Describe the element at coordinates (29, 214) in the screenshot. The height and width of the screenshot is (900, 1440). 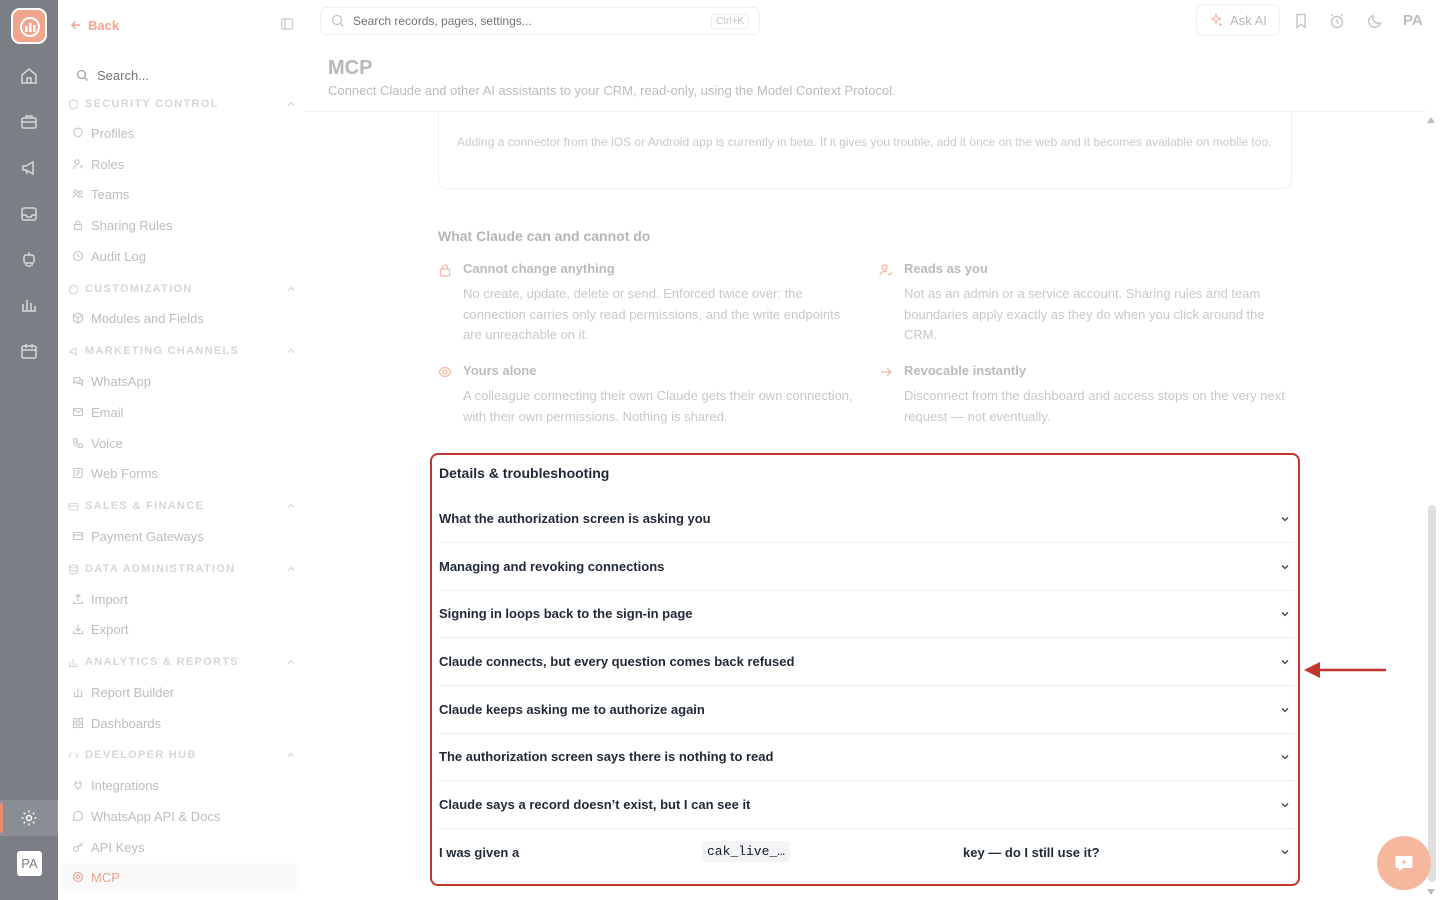
I see `inbox-icon` at that location.